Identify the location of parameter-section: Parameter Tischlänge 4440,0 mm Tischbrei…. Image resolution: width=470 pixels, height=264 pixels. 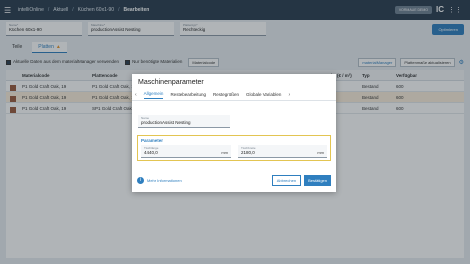
(234, 148).